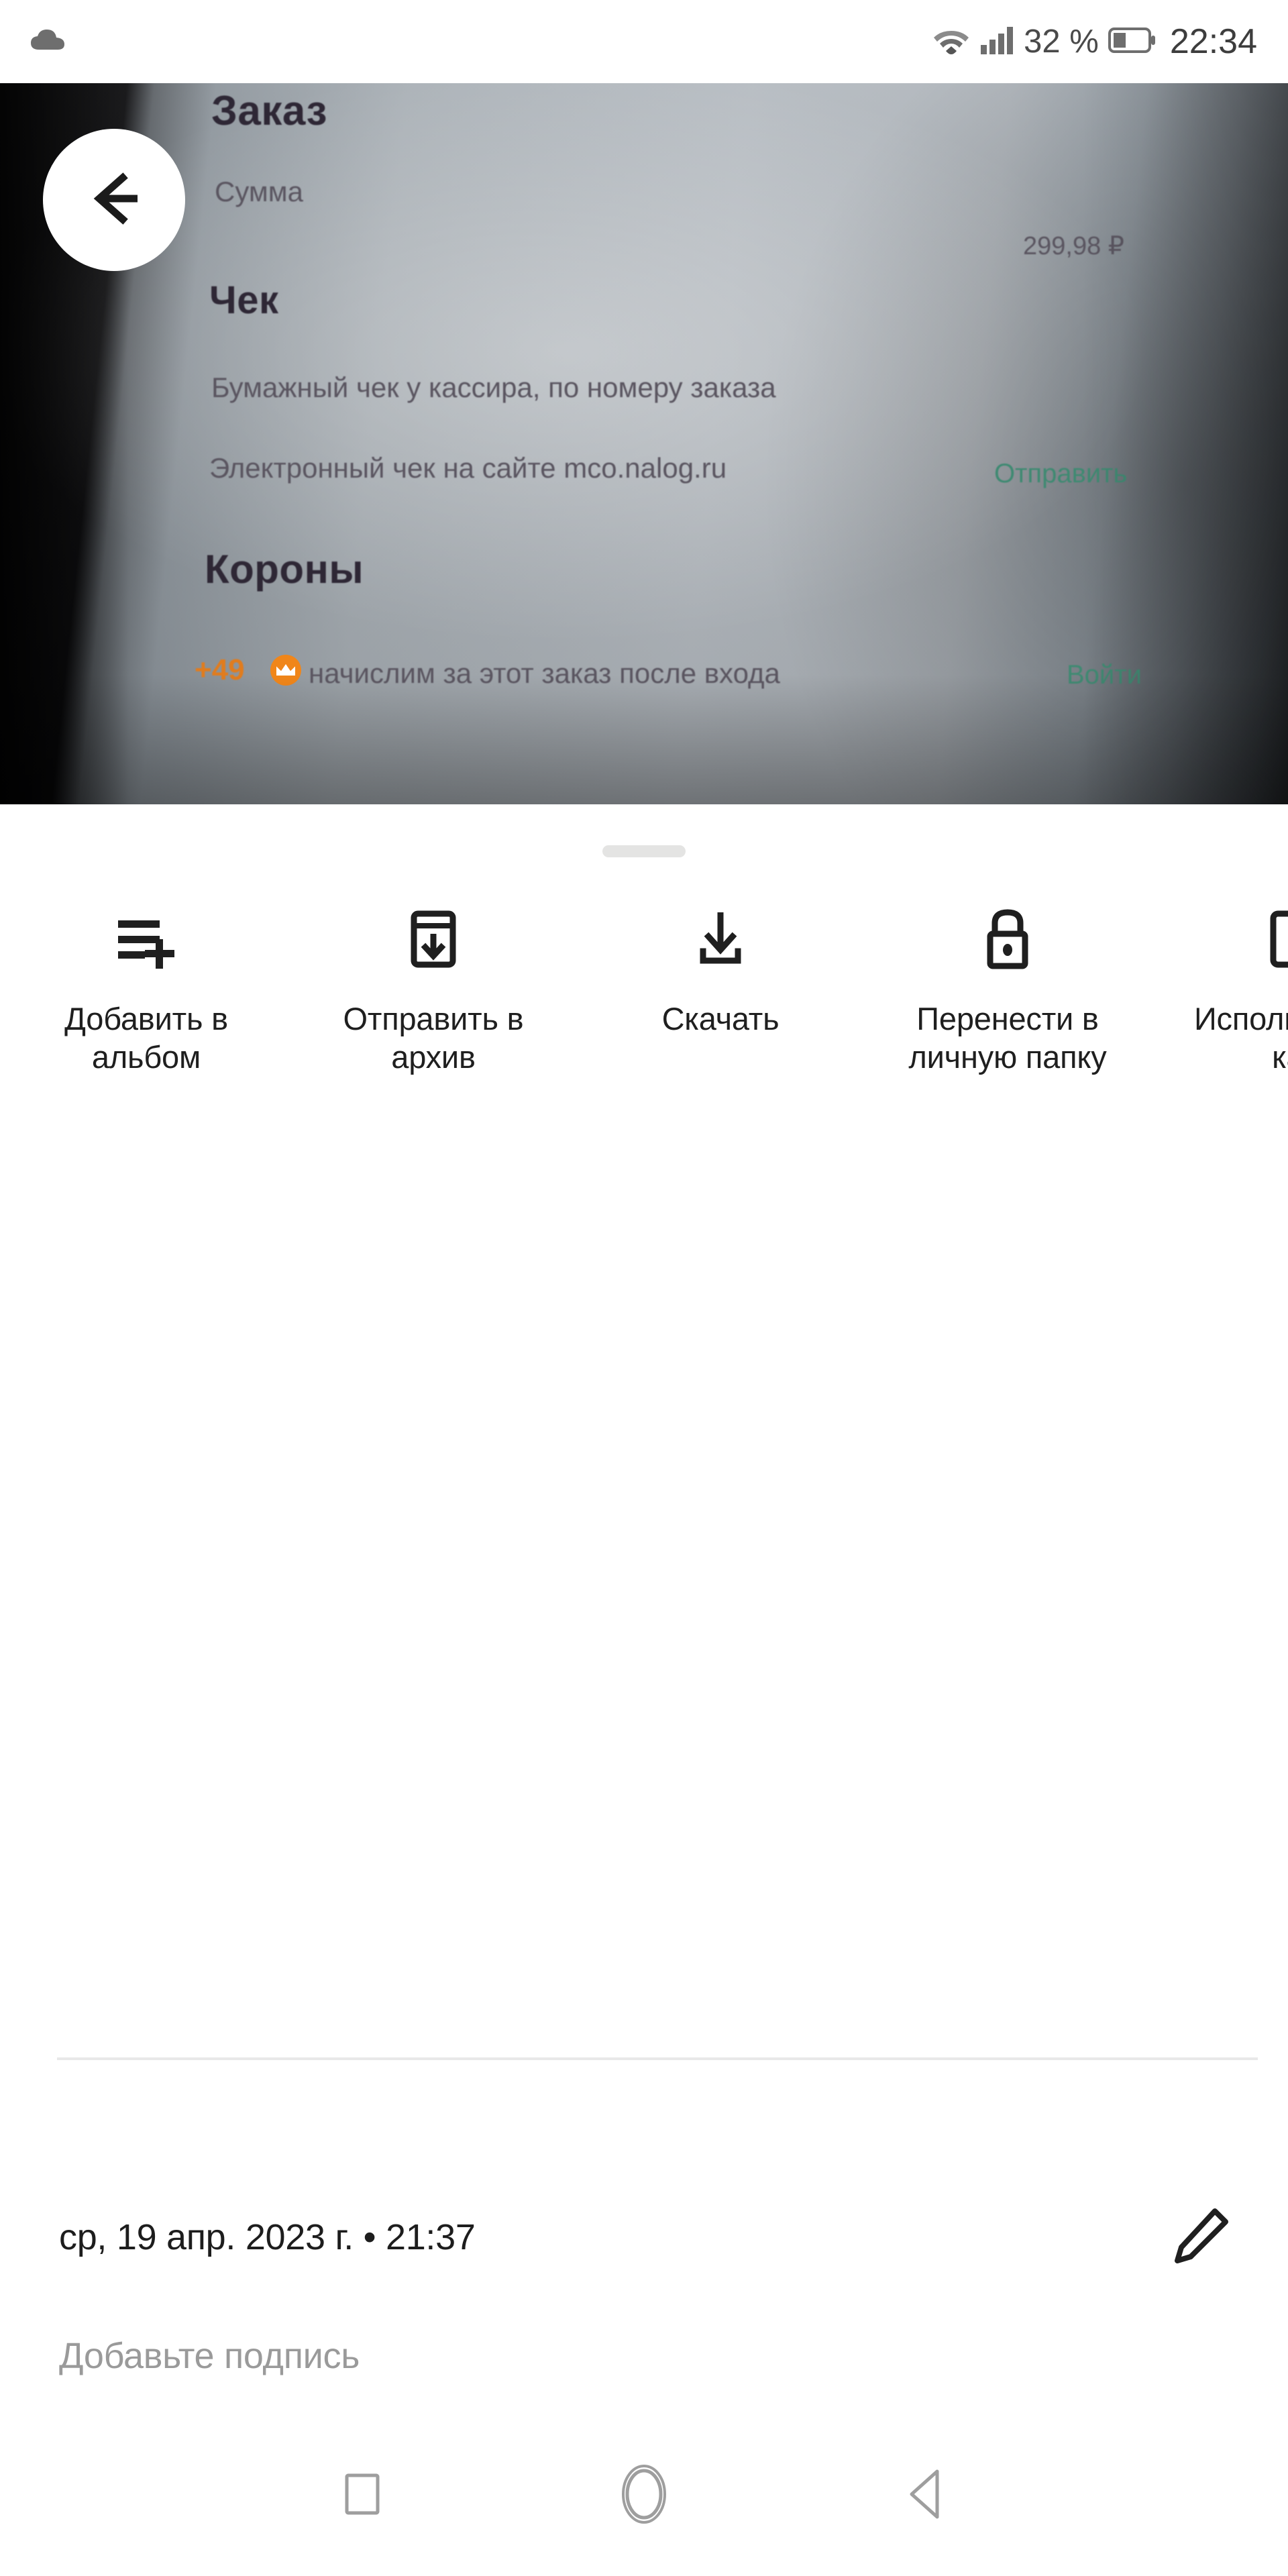 The height and width of the screenshot is (2576, 1288). I want to click on recents-button, so click(362, 2495).